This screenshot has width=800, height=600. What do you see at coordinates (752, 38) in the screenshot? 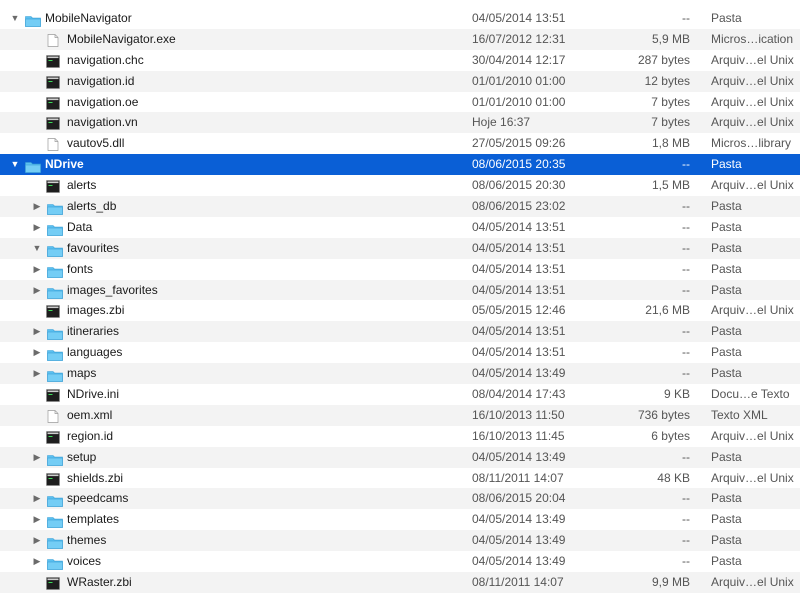
I see `file-kind: Micros…ication` at bounding box center [752, 38].